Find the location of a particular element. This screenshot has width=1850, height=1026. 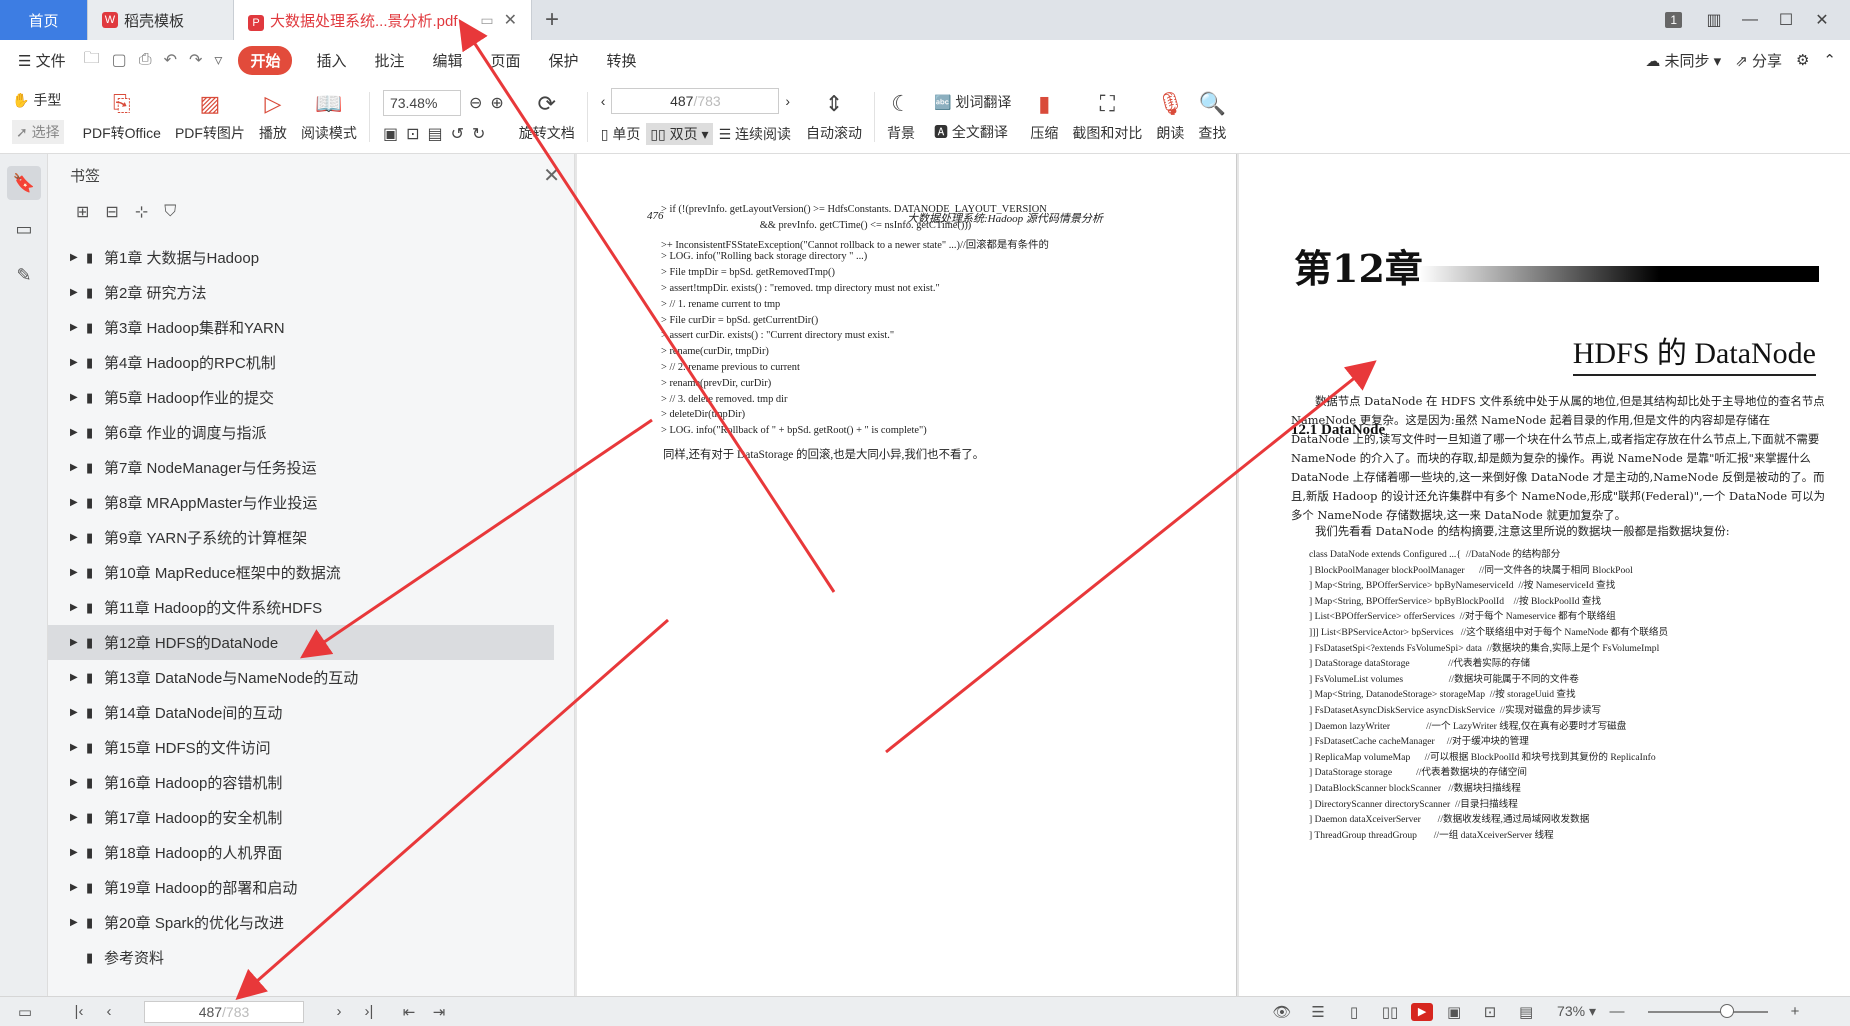

bookmark-item: ▶ ▮ 第7章 NodeManager与任务投运 is located at coordinates (301, 467).